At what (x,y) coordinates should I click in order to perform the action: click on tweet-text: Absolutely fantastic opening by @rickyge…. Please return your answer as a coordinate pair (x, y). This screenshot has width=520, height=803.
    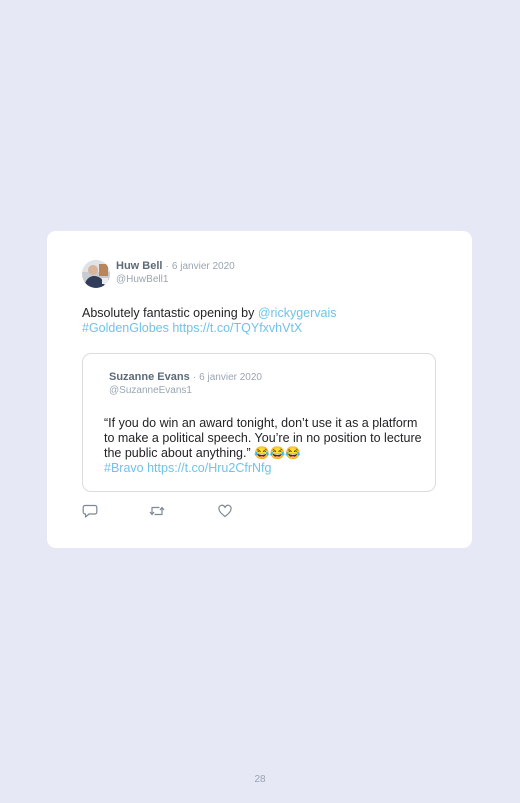
    Looking at the image, I should click on (247, 321).